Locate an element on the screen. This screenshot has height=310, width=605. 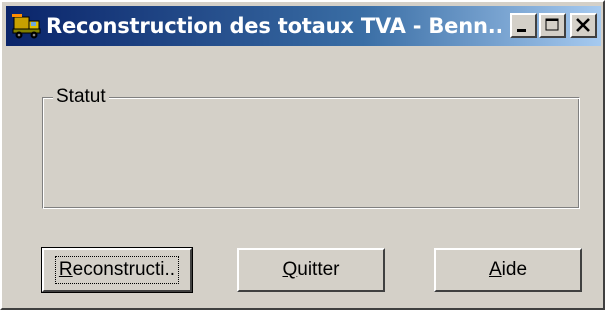
reconstruct-button-mnemonic: R is located at coordinates (65, 269).